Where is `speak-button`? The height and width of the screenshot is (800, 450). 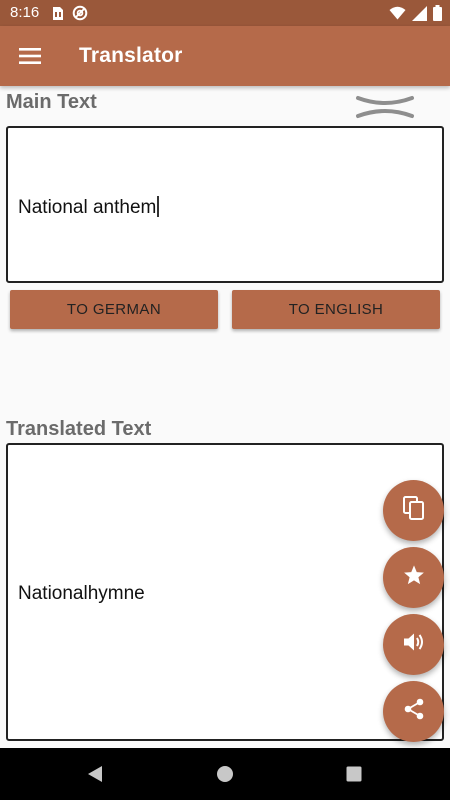
speak-button is located at coordinates (413, 644).